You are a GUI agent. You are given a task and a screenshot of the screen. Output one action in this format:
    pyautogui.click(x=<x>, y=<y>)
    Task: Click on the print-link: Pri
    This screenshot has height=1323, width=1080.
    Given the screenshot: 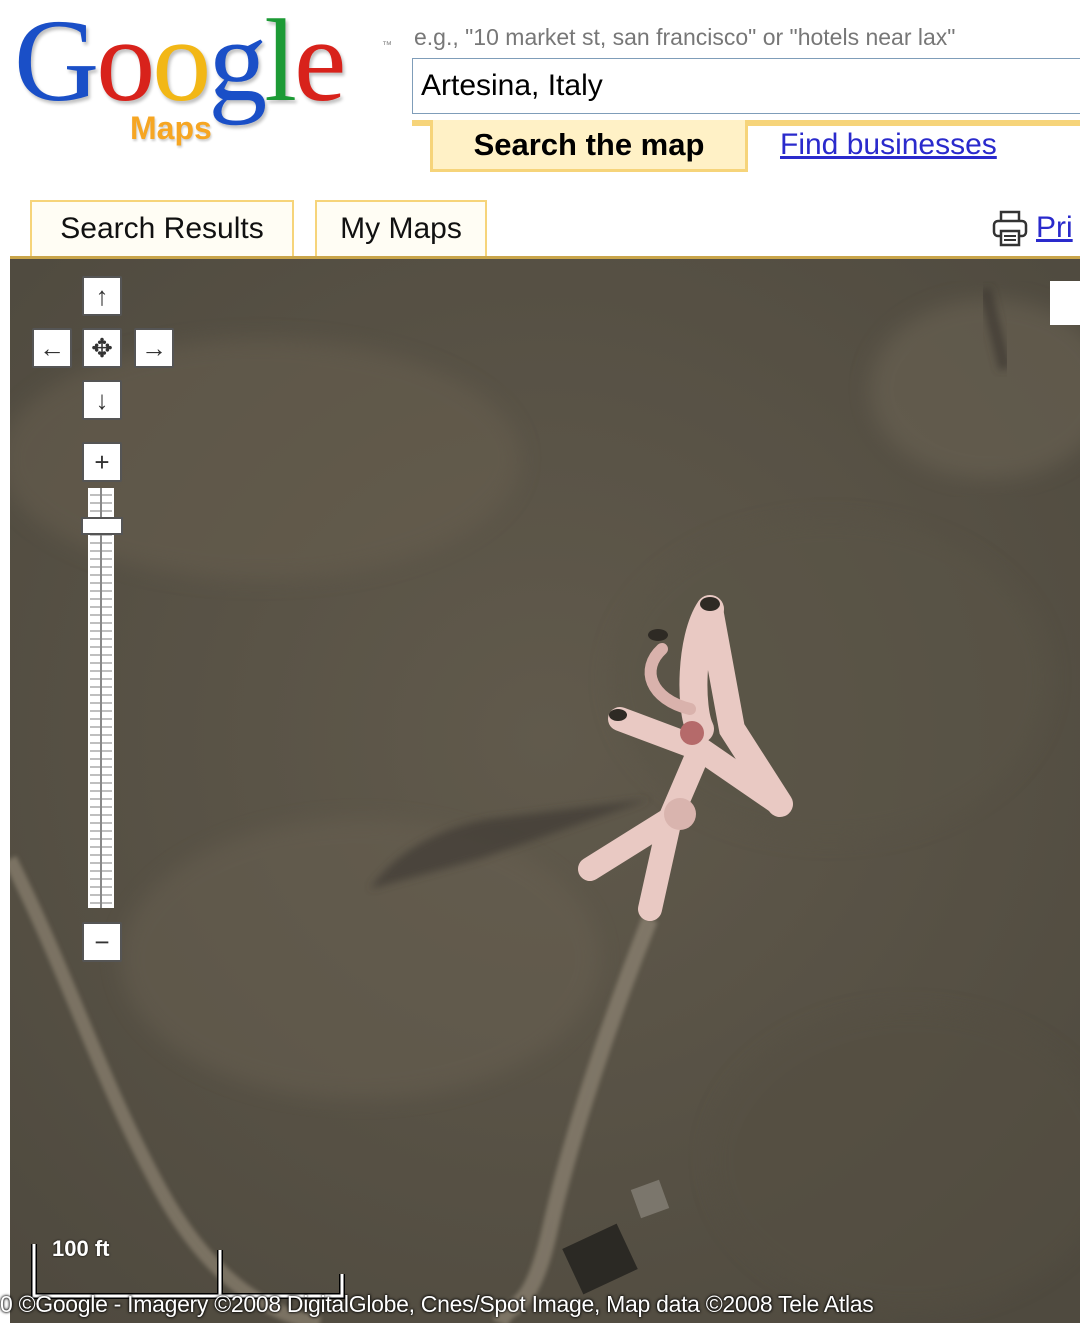 What is the action you would take?
    pyautogui.click(x=1031, y=228)
    